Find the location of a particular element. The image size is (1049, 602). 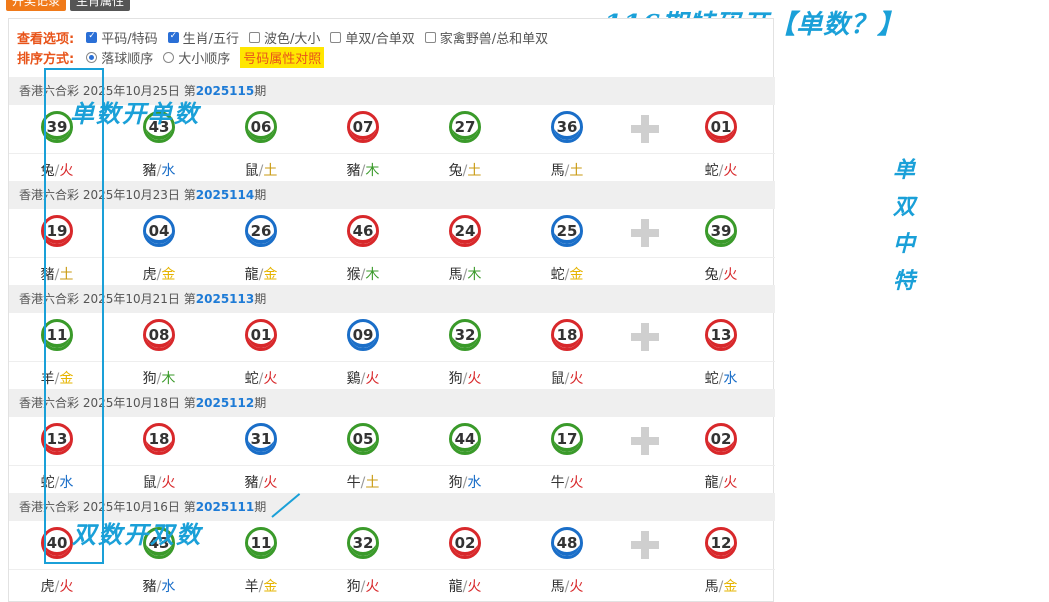

zodiac-row: 虎/火 豬/水 羊/金 狗/火 龍/火 馬/火 馬/金 is located at coordinates (392, 584).